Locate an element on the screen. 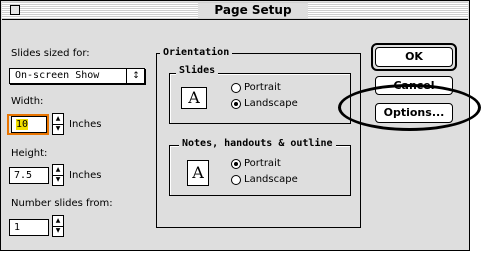 Image resolution: width=481 pixels, height=253 pixels. ok-button: OK is located at coordinates (414, 57).